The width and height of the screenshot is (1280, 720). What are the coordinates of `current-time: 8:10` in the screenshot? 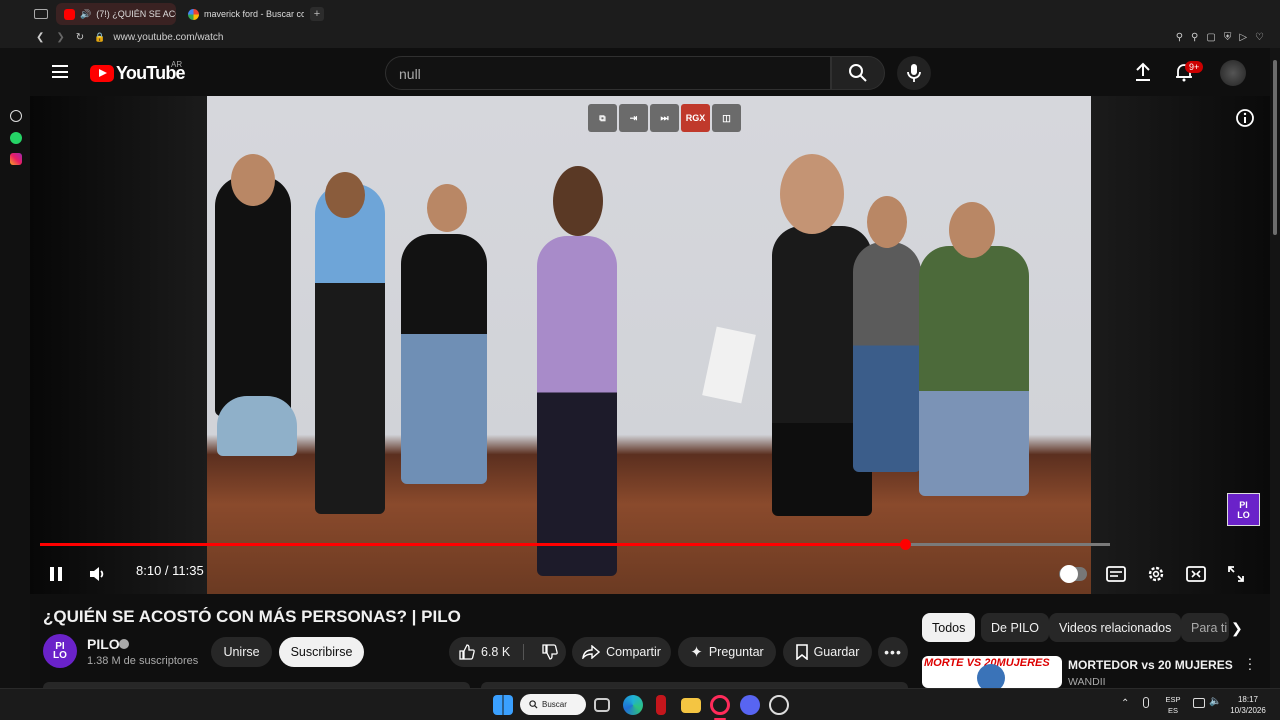 It's located at (149, 570).